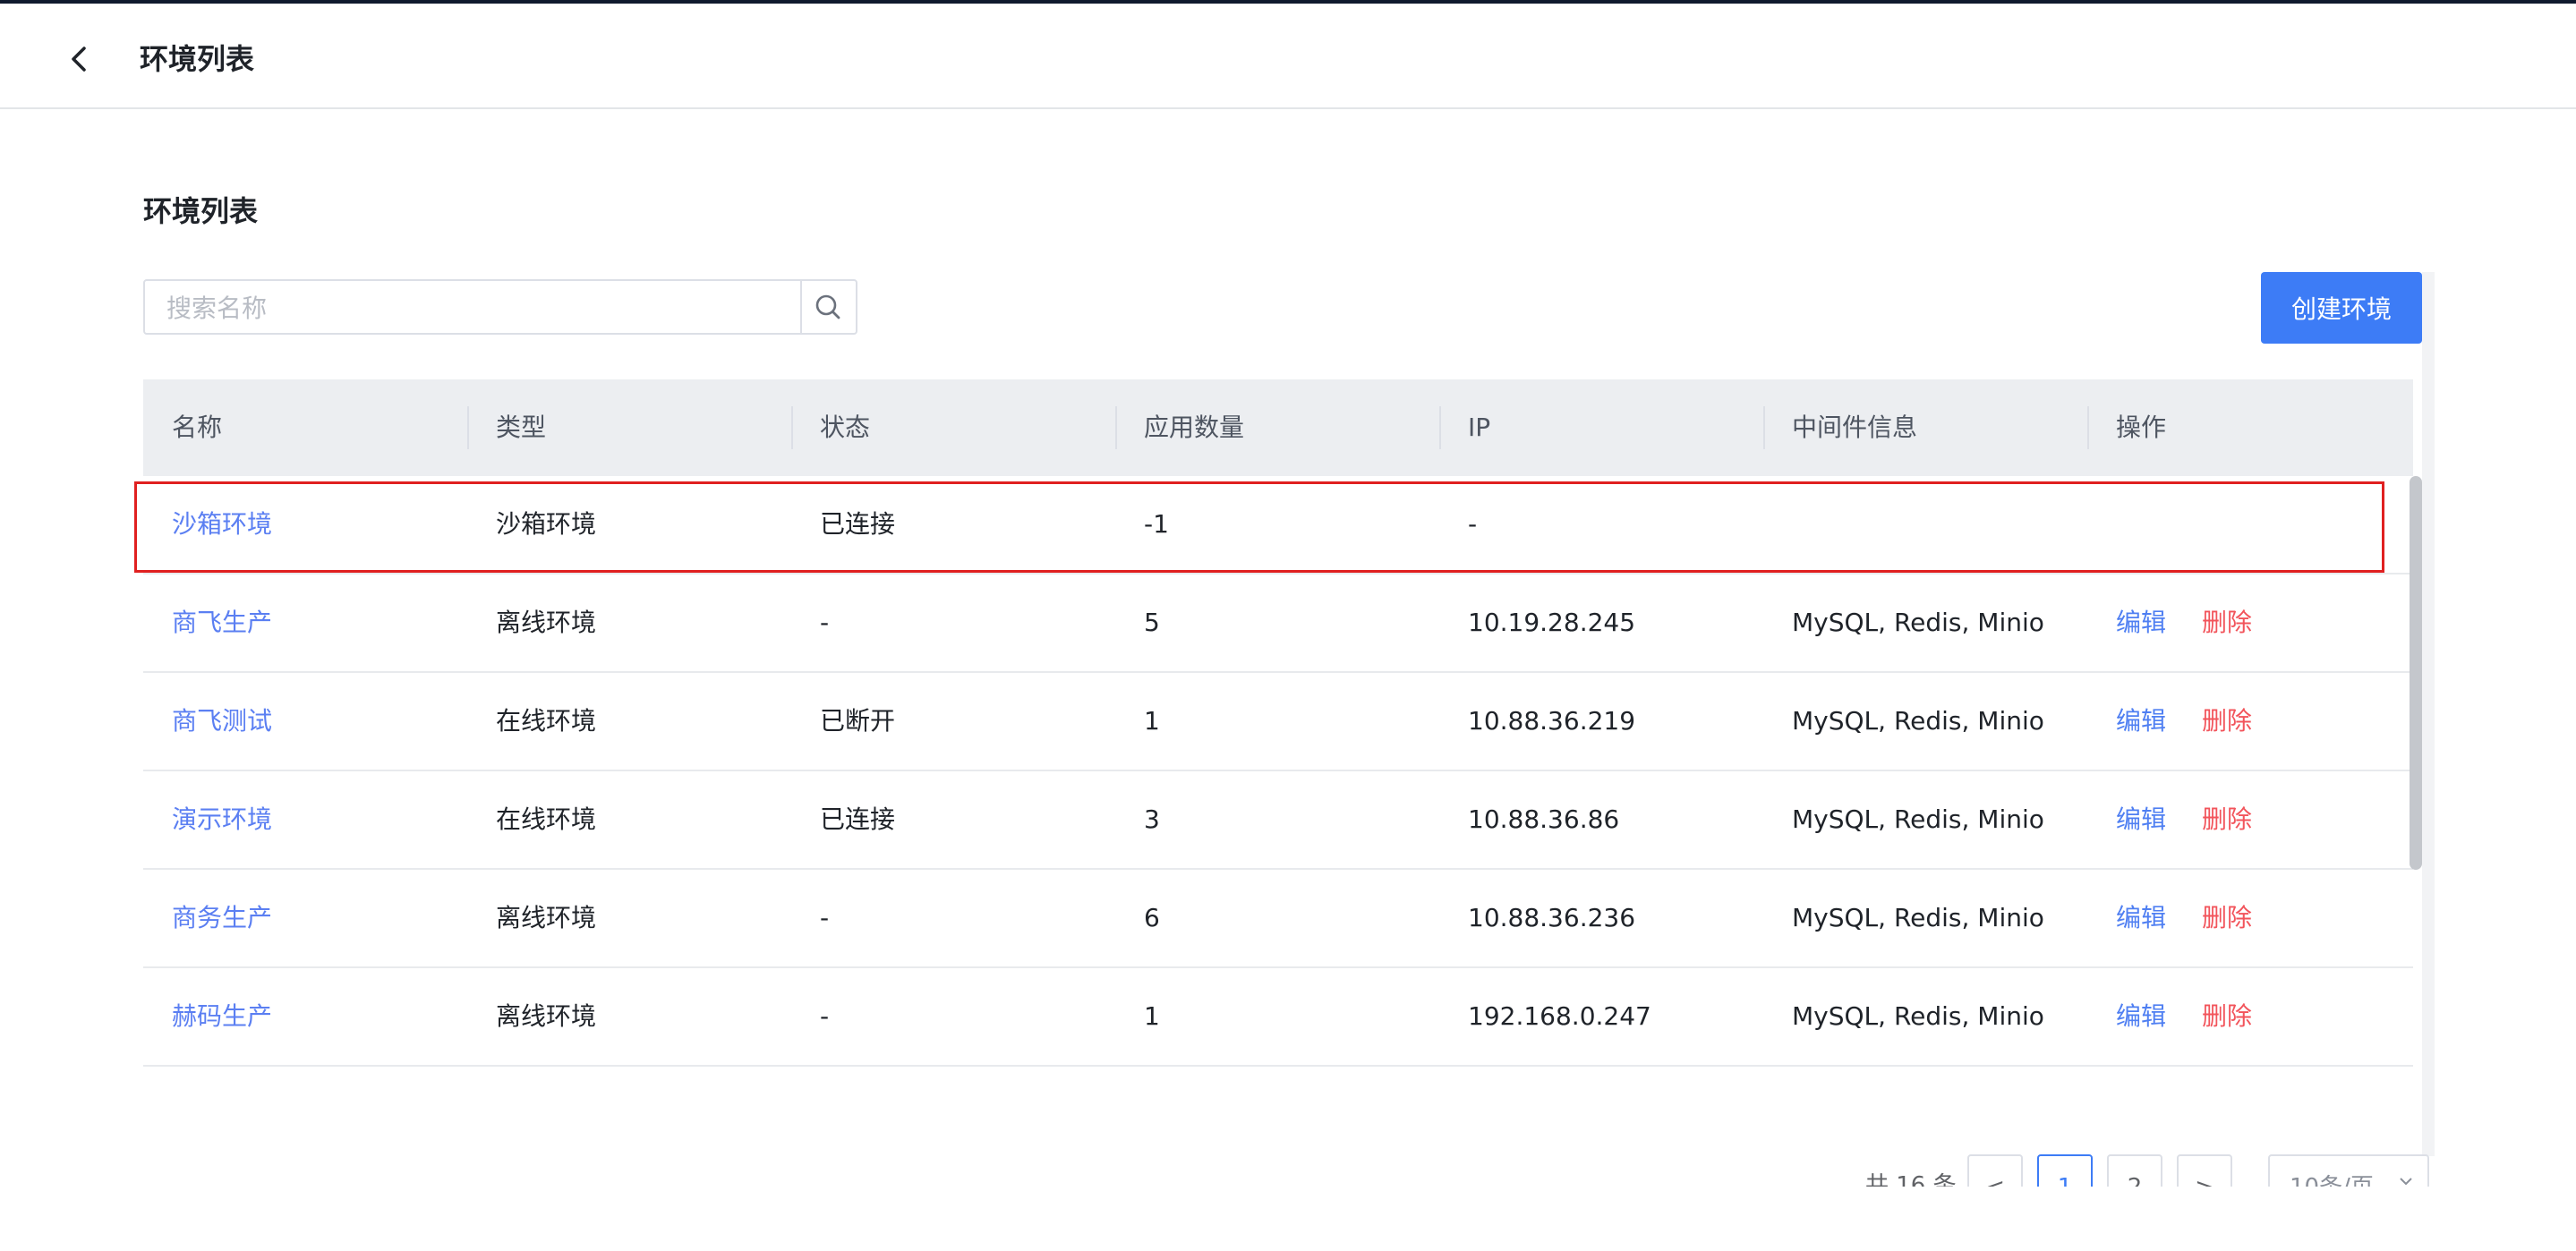  What do you see at coordinates (845, 427) in the screenshot?
I see `column-header-status: 状态` at bounding box center [845, 427].